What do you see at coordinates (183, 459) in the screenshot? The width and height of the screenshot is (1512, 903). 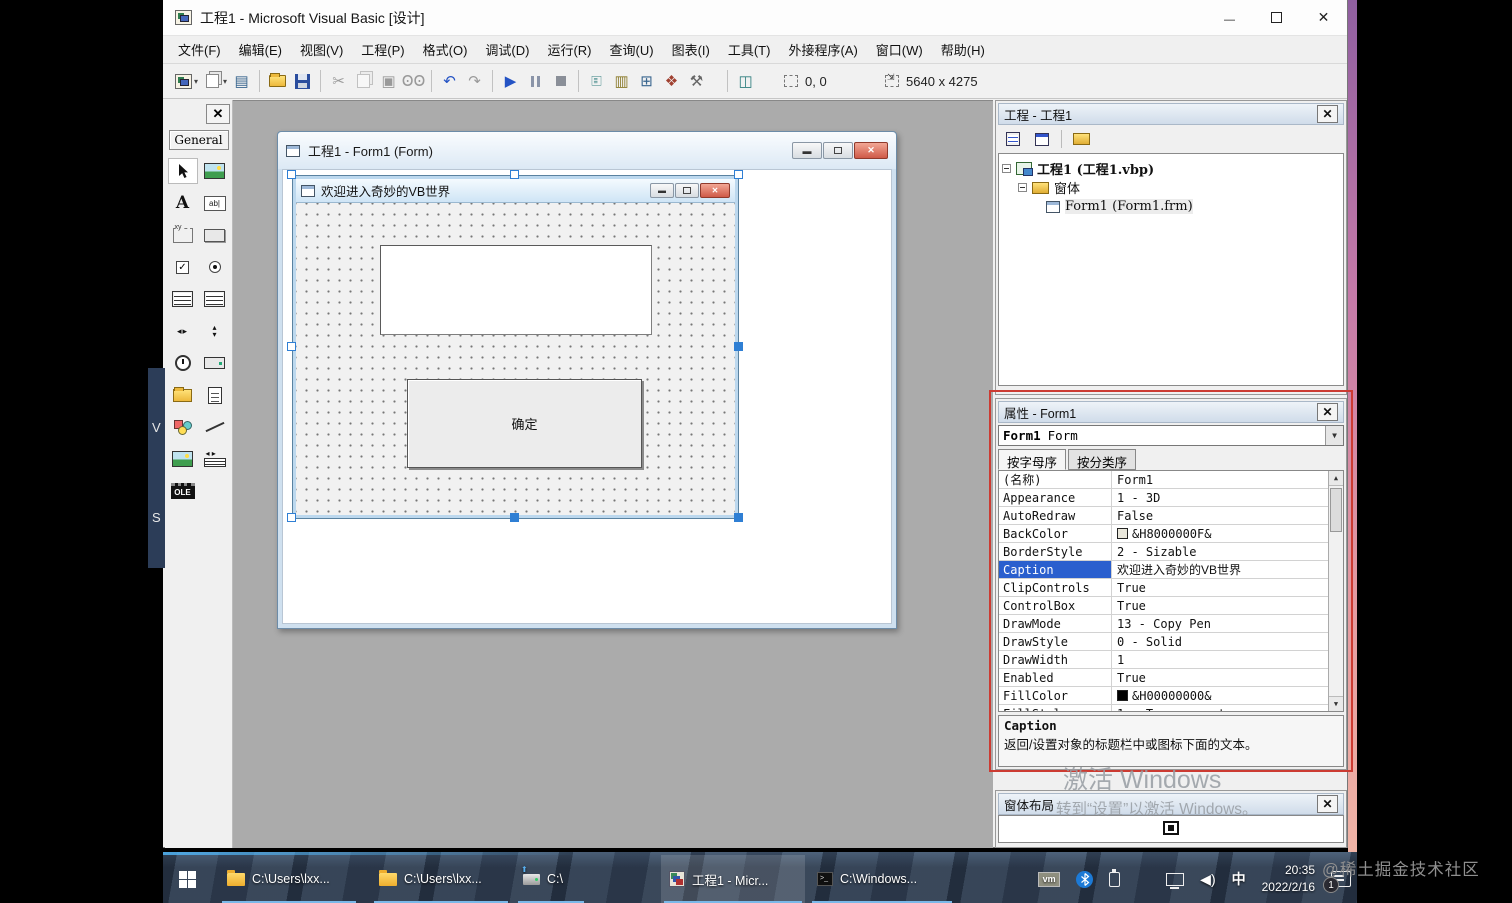 I see `tool-image` at bounding box center [183, 459].